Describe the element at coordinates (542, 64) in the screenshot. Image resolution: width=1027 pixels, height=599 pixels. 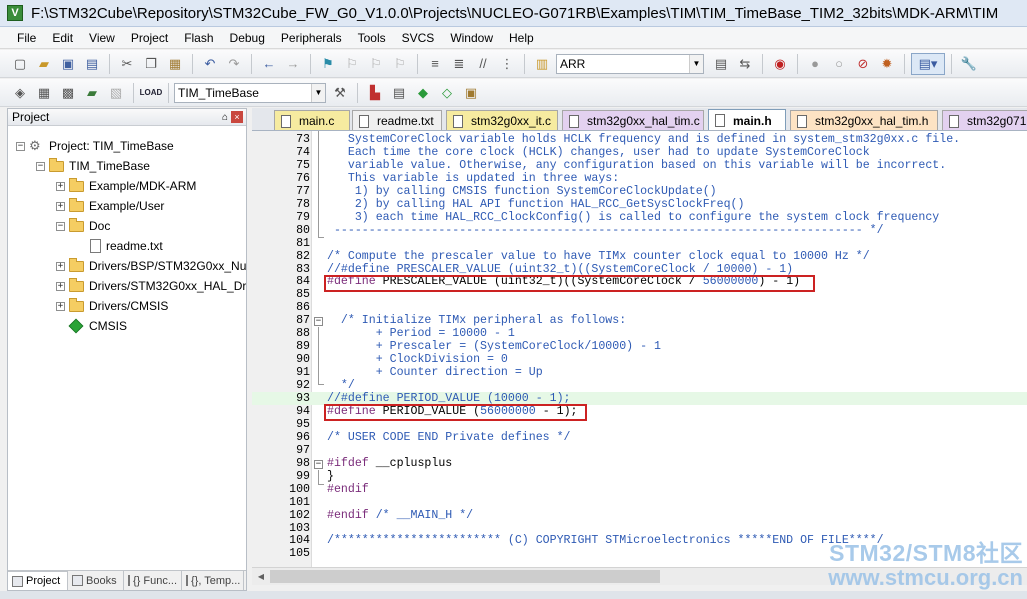
I see `find-in-files-icon: ▥` at that location.